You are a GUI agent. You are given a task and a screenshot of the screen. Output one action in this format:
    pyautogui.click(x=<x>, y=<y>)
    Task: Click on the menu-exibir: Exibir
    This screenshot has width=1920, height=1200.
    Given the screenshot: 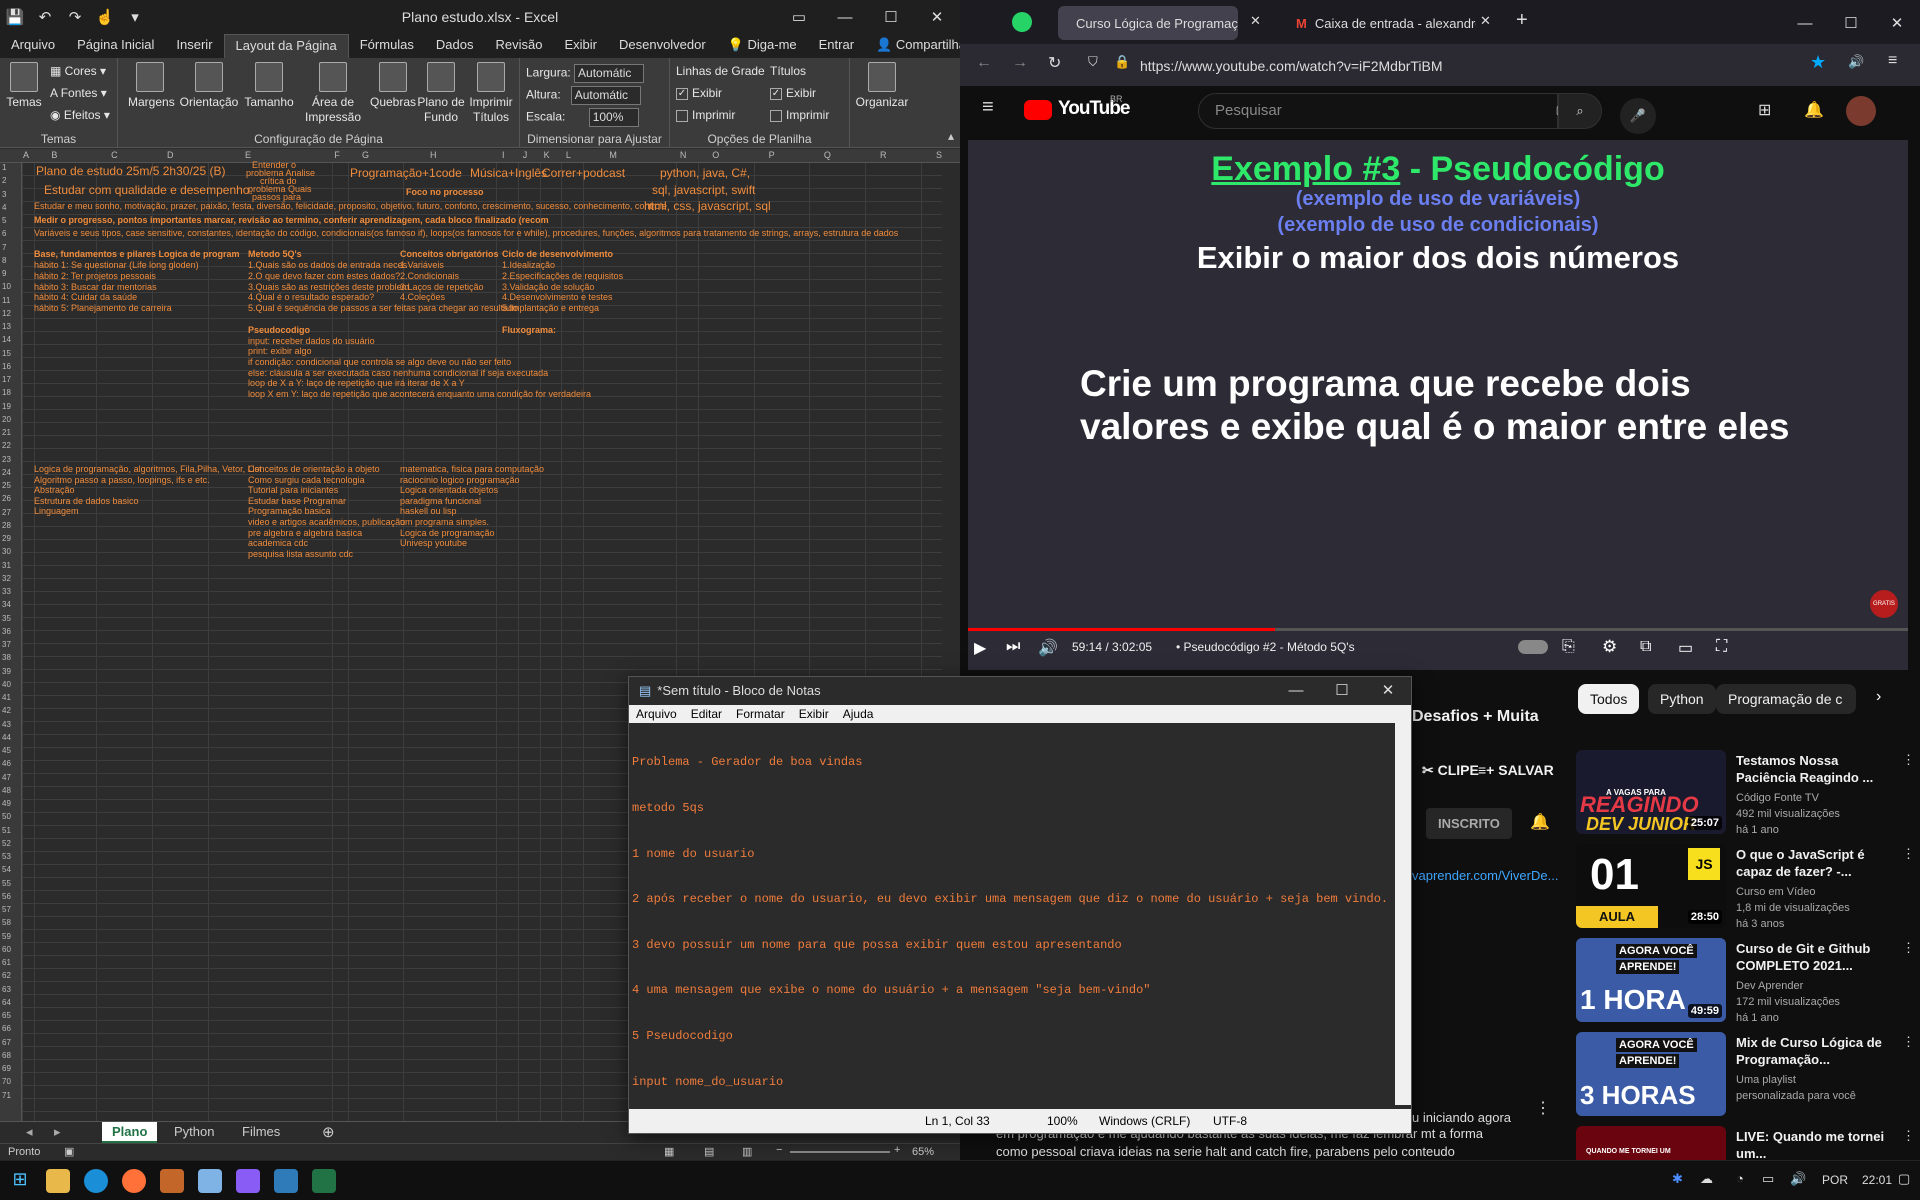 What is the action you would take?
    pyautogui.click(x=814, y=714)
    